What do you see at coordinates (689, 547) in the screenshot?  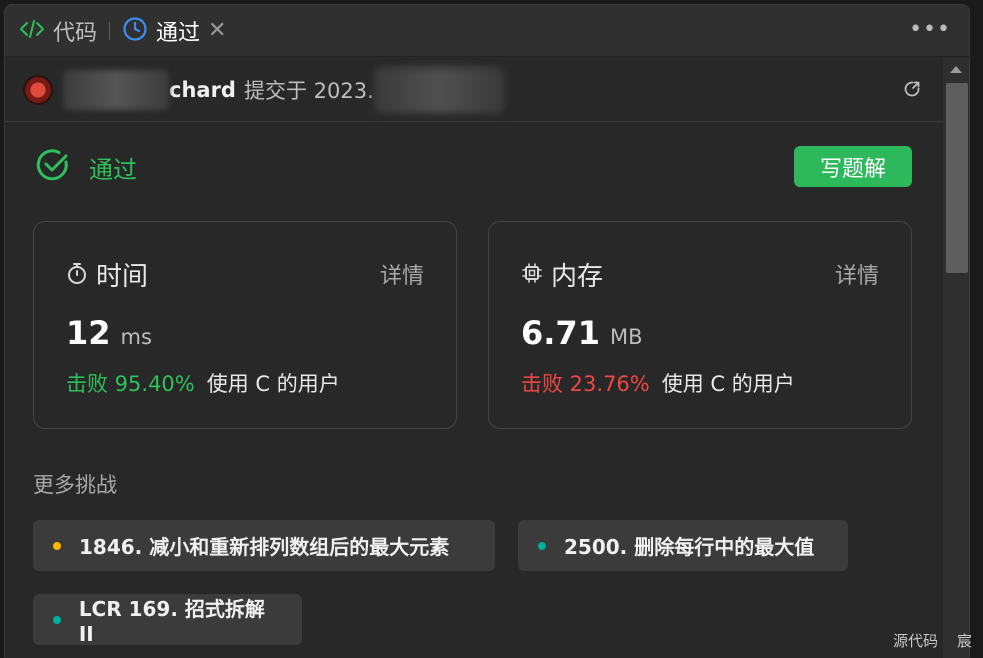 I see `challenge-label: 2500. 删除每行中的最大值` at bounding box center [689, 547].